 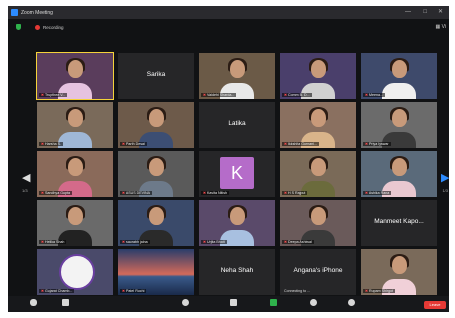 I want to click on participant-tile: ✖ saurabh jalna, so click(x=156, y=223).